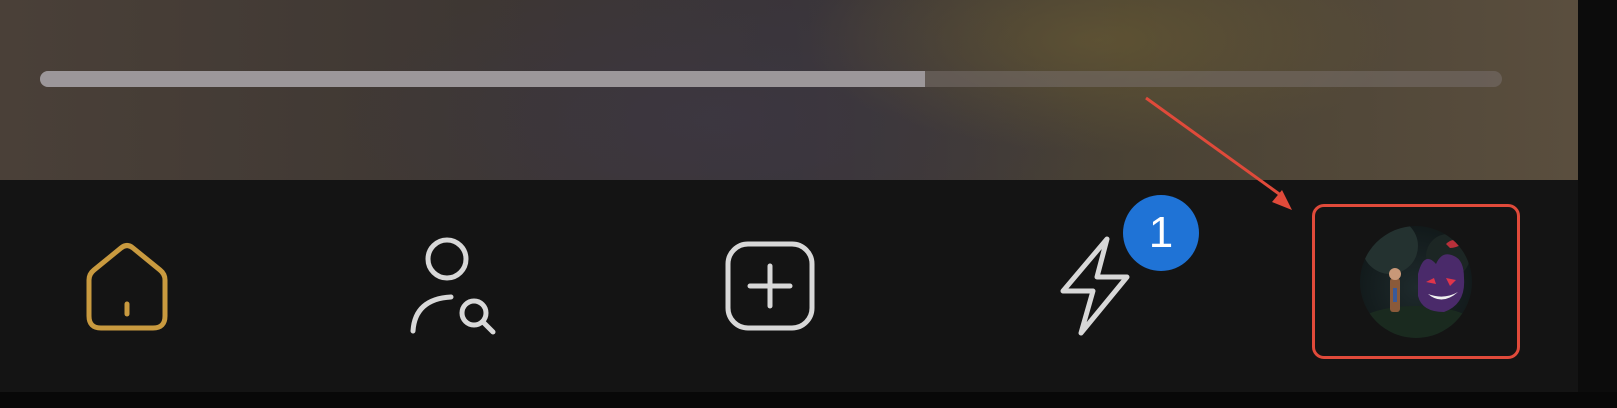  I want to click on playback-progress-bar, so click(771, 79).